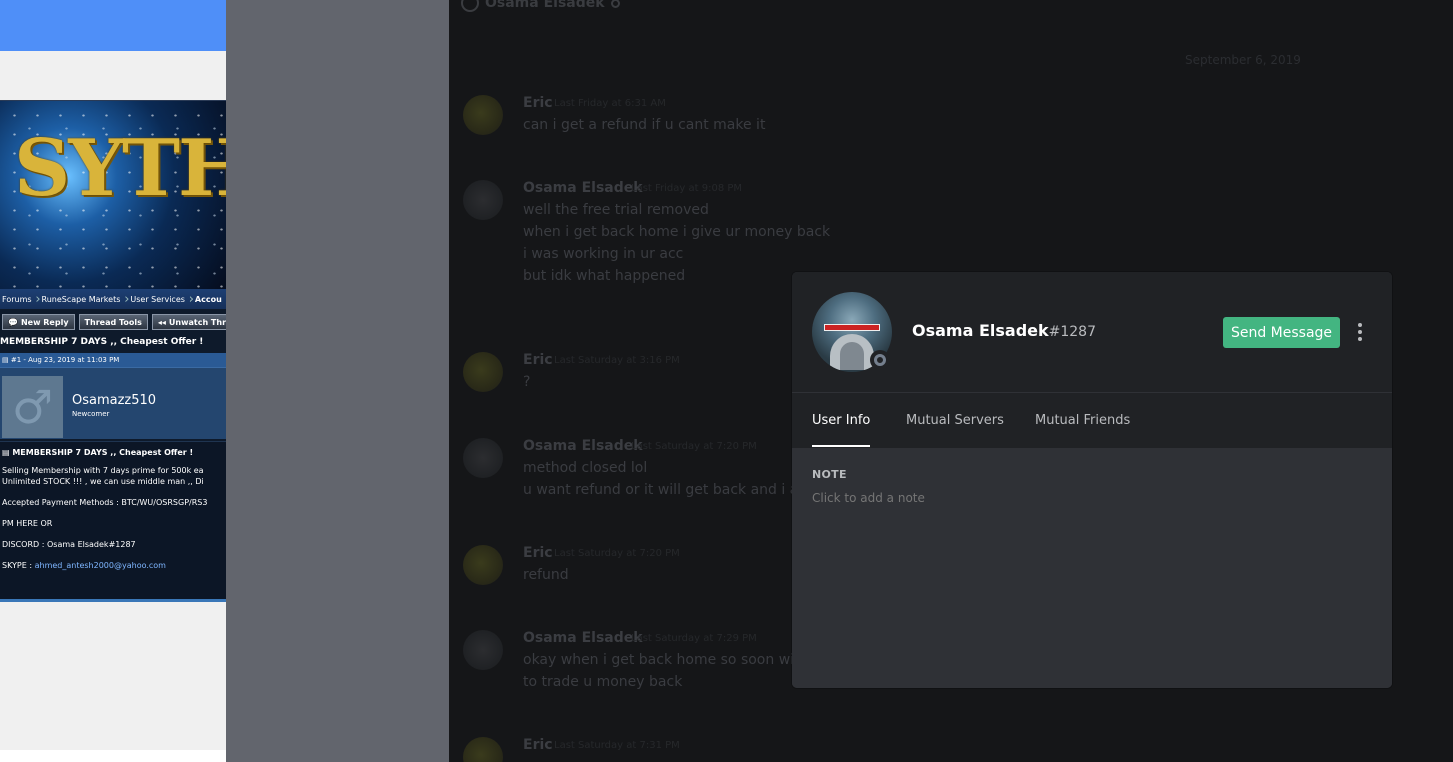  What do you see at coordinates (103, 452) in the screenshot?
I see `post-title-text: MEMBERSHIP 7 DAYS ,, Cheapest Offer !` at bounding box center [103, 452].